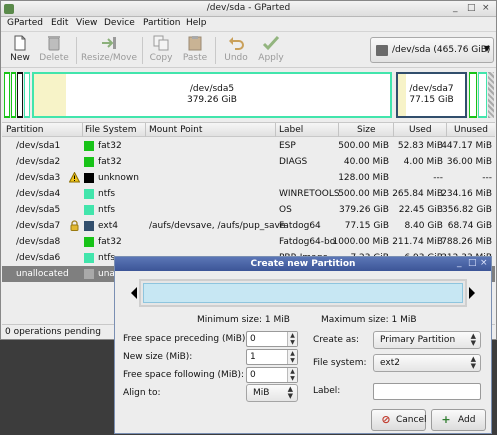  Describe the element at coordinates (118, 178) in the screenshot. I see `filesystem-name: unknown` at that location.